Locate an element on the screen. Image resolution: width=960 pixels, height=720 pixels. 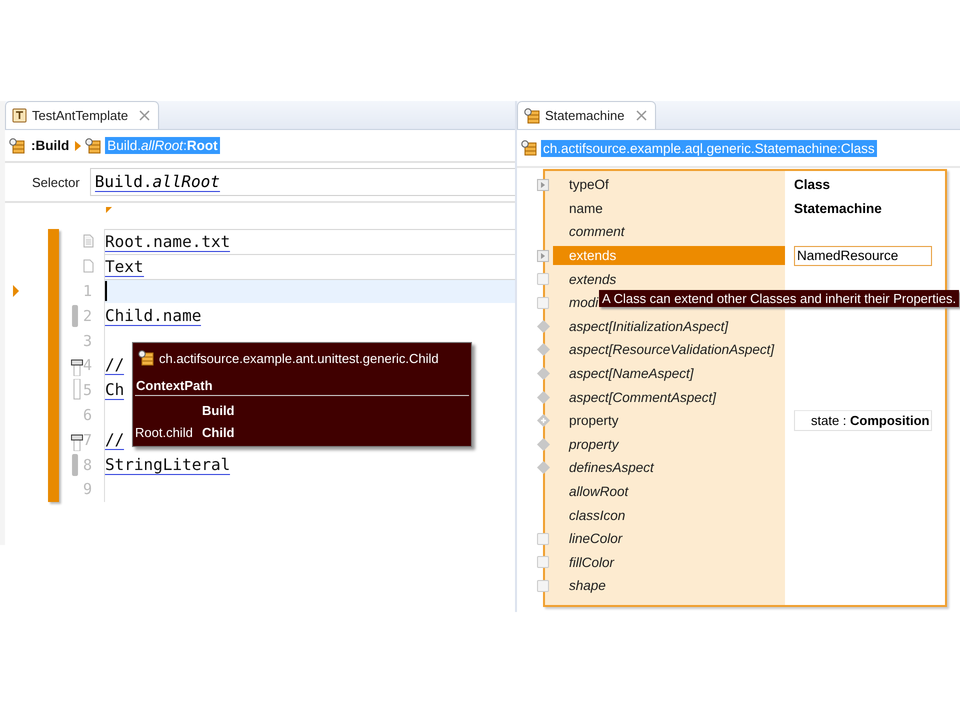
property-name: aspect[CommentAspect] is located at coordinates (669, 397).